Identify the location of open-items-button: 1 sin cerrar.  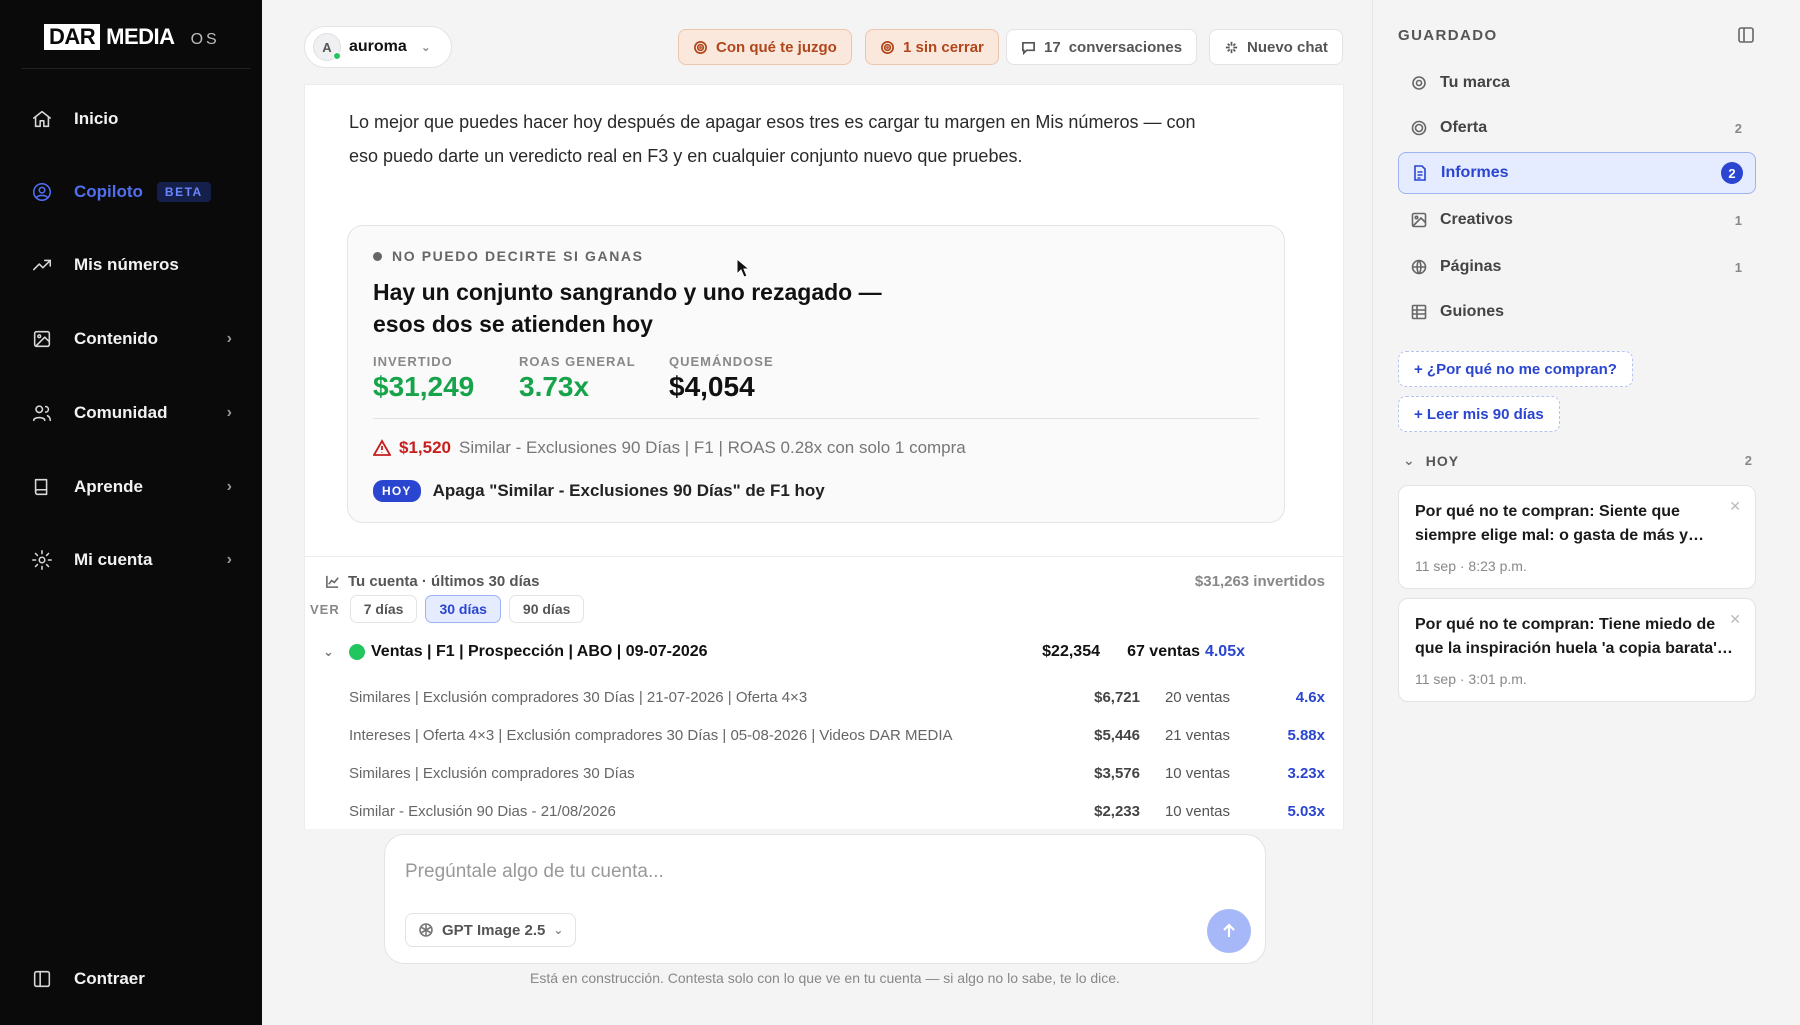
(932, 47).